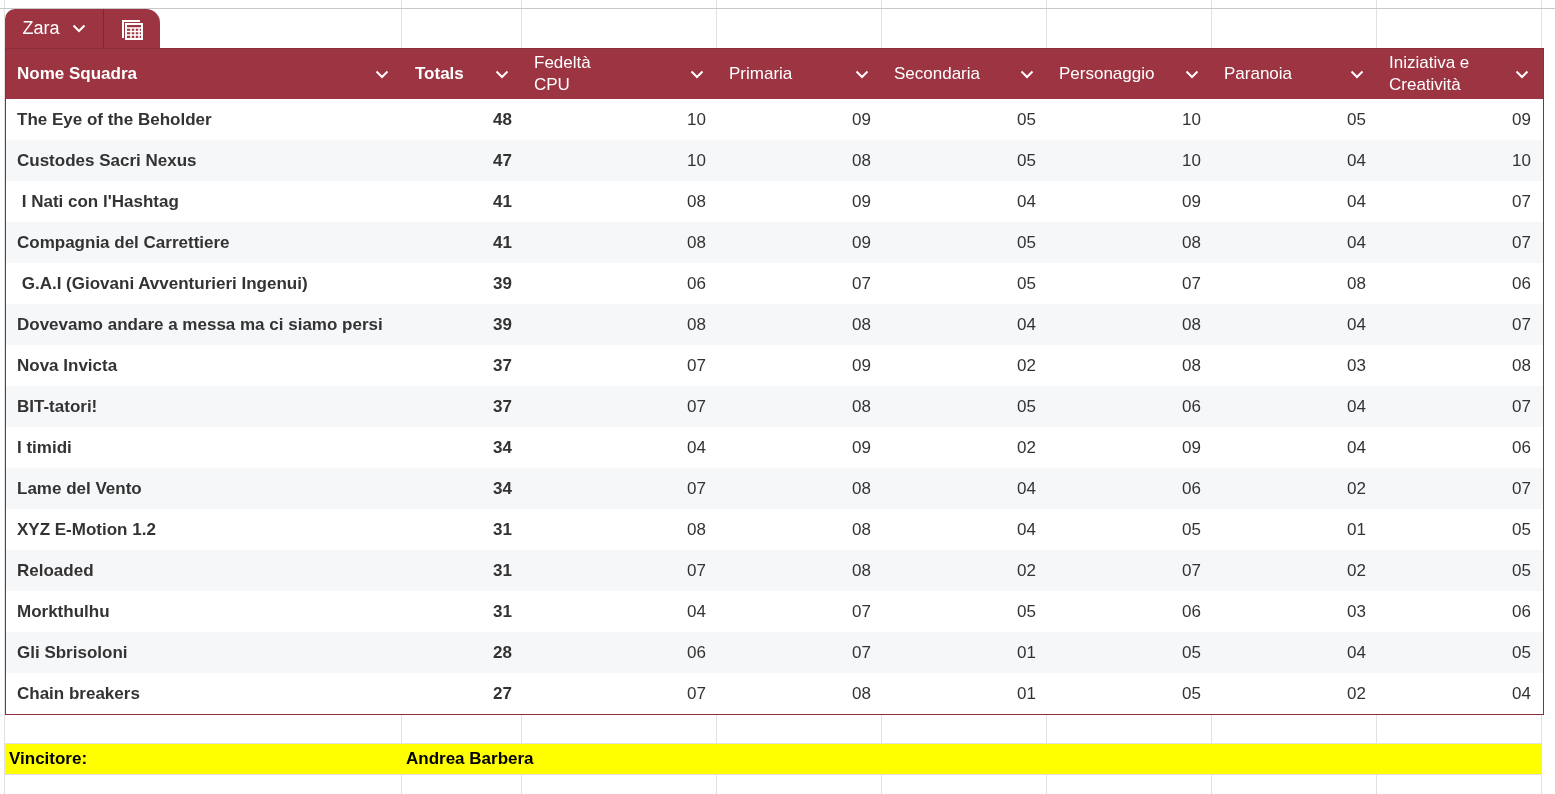  I want to click on total-score: 41, so click(502, 201).